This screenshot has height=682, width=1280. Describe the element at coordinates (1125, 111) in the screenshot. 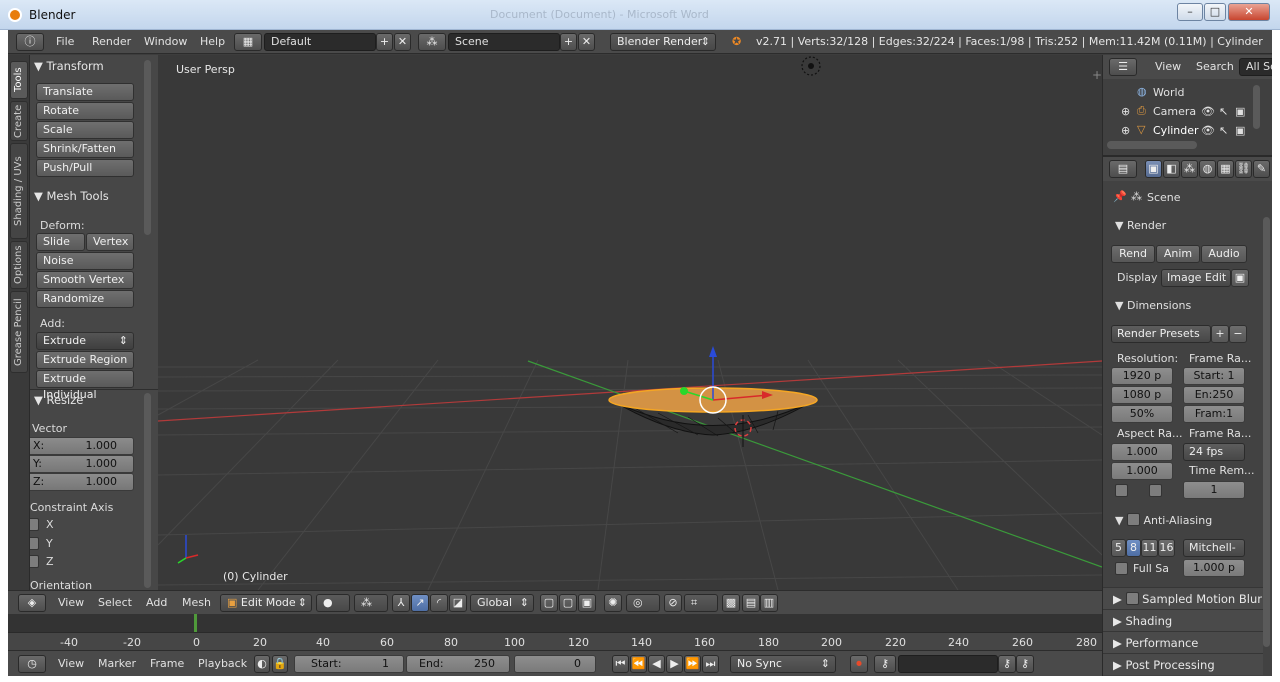

I see `expand-camera-icon: ⊕` at that location.